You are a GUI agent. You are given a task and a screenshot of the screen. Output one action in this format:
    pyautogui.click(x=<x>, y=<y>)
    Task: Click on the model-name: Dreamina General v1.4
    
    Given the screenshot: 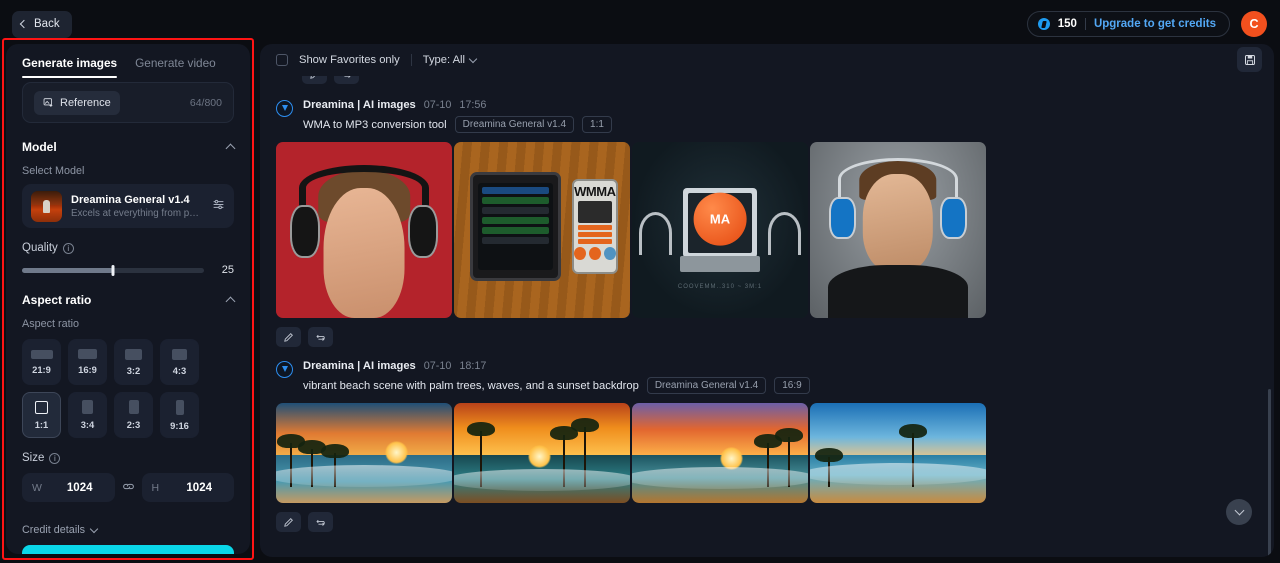 What is the action you would take?
    pyautogui.click(x=130, y=199)
    